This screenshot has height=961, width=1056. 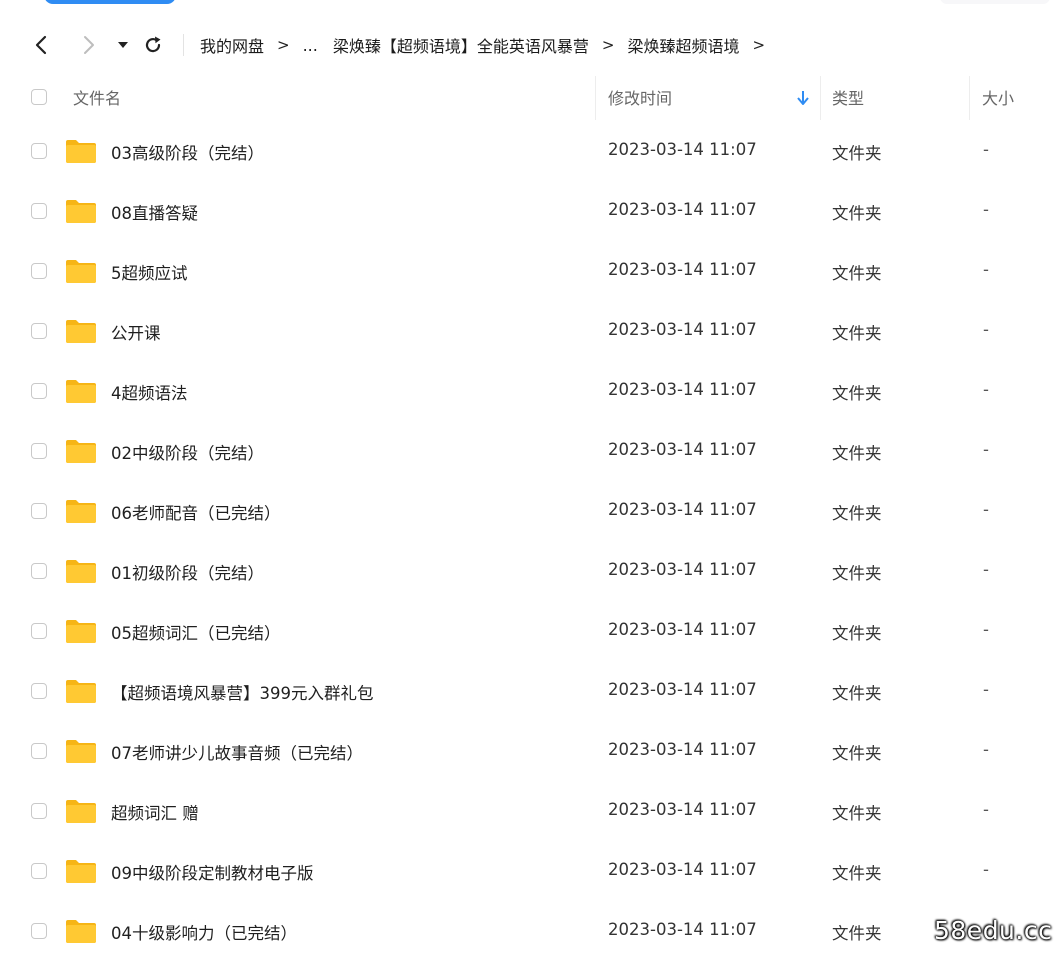 What do you see at coordinates (204, 932) in the screenshot?
I see `file-name: 04十级影响力（已完结）` at bounding box center [204, 932].